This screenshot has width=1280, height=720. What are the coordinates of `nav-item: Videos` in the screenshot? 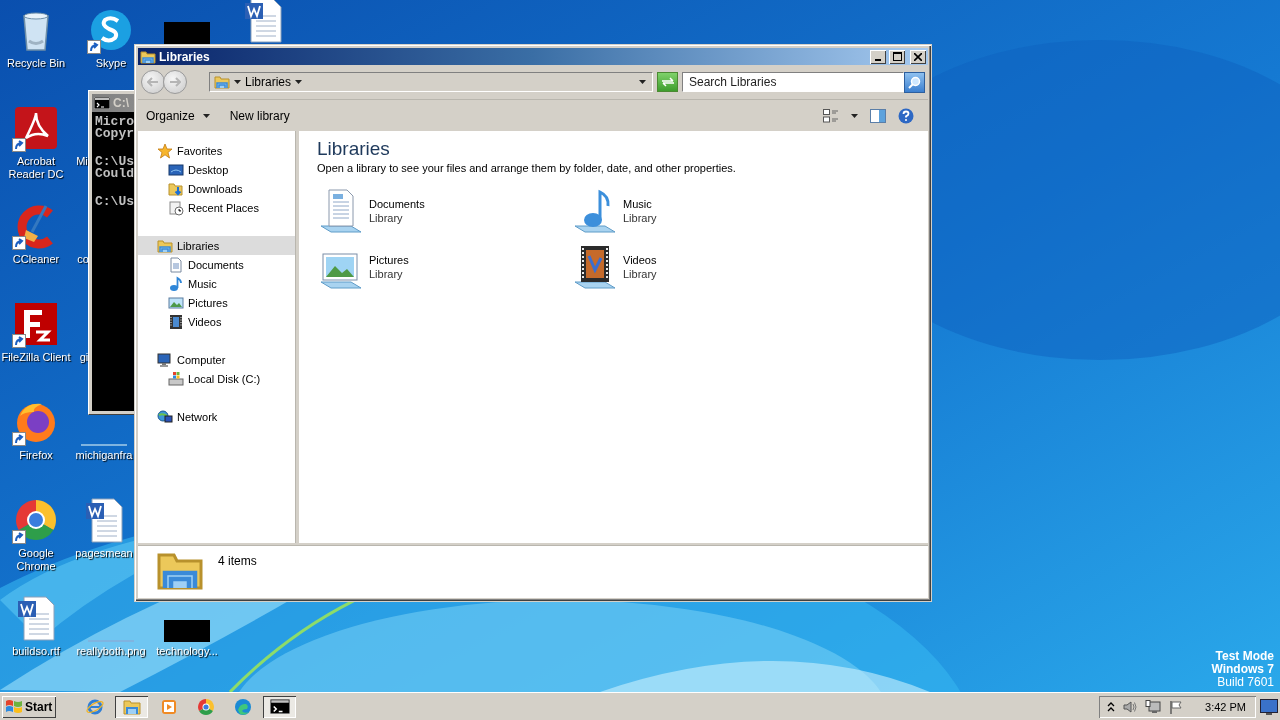 It's located at (216, 321).